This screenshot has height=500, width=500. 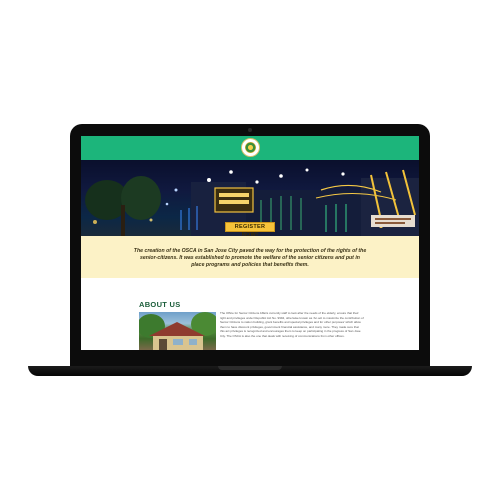 What do you see at coordinates (250, 368) in the screenshot?
I see `laptop-notch` at bounding box center [250, 368].